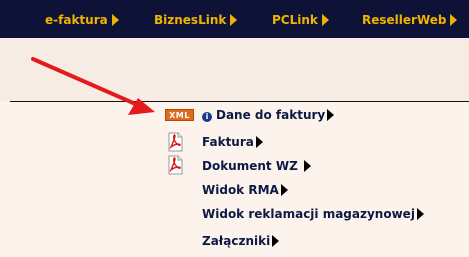 The height and width of the screenshot is (257, 469). Describe the element at coordinates (239, 101) in the screenshot. I see `separator-line` at that location.